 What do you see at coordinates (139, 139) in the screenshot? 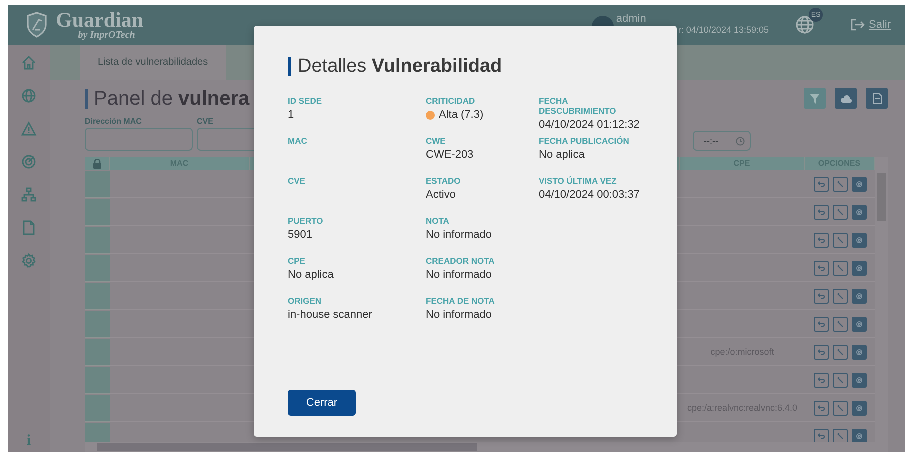
I see `filter-field` at bounding box center [139, 139].